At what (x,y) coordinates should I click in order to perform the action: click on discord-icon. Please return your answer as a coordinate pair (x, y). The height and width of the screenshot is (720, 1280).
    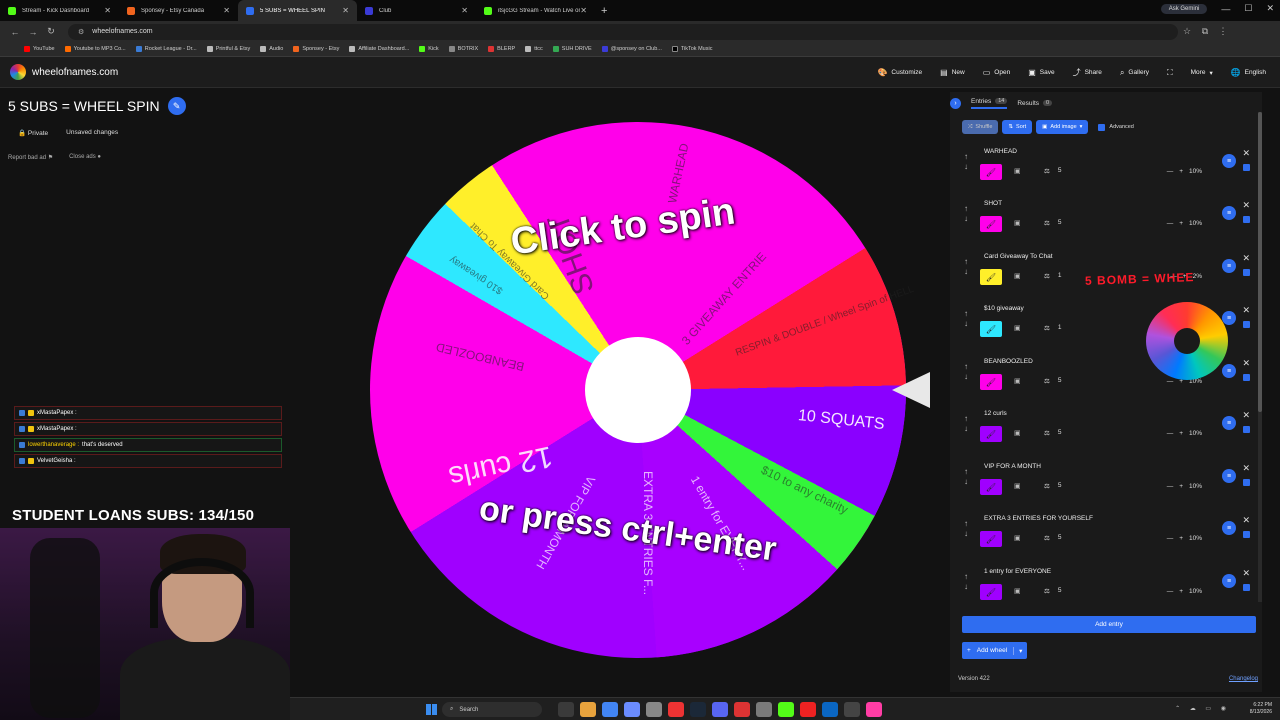
    Looking at the image, I should click on (720, 709).